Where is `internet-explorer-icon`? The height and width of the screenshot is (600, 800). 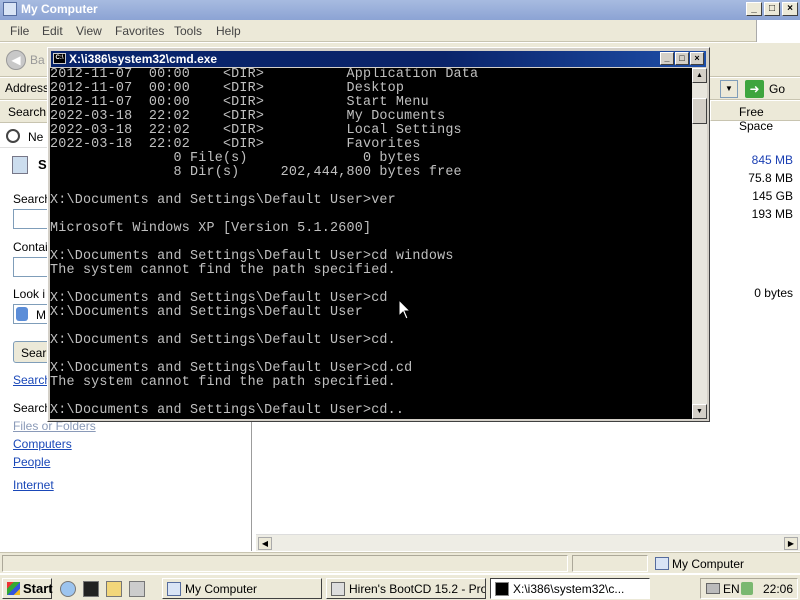 internet-explorer-icon is located at coordinates (68, 589).